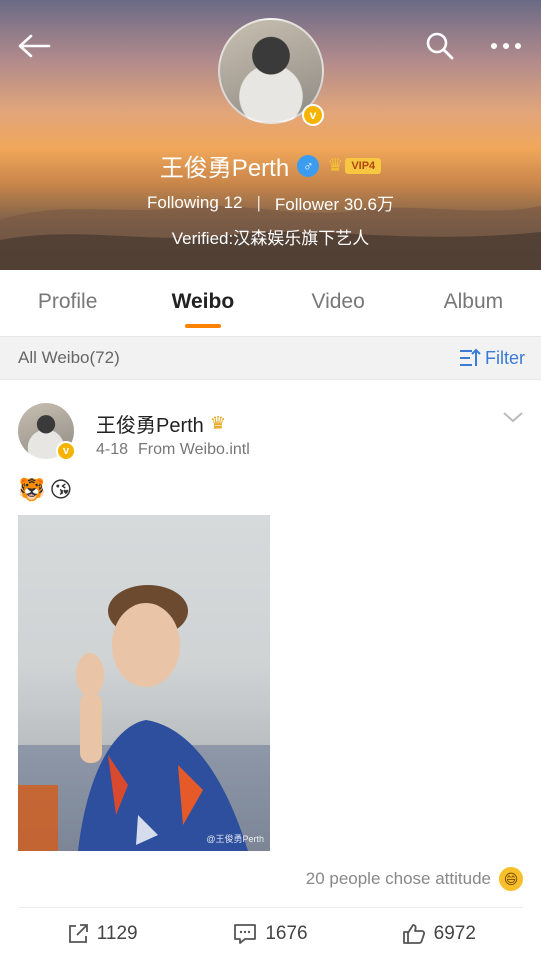 The image size is (541, 960). What do you see at coordinates (150, 423) in the screenshot?
I see `post-author-name: 王俊勇Perth` at bounding box center [150, 423].